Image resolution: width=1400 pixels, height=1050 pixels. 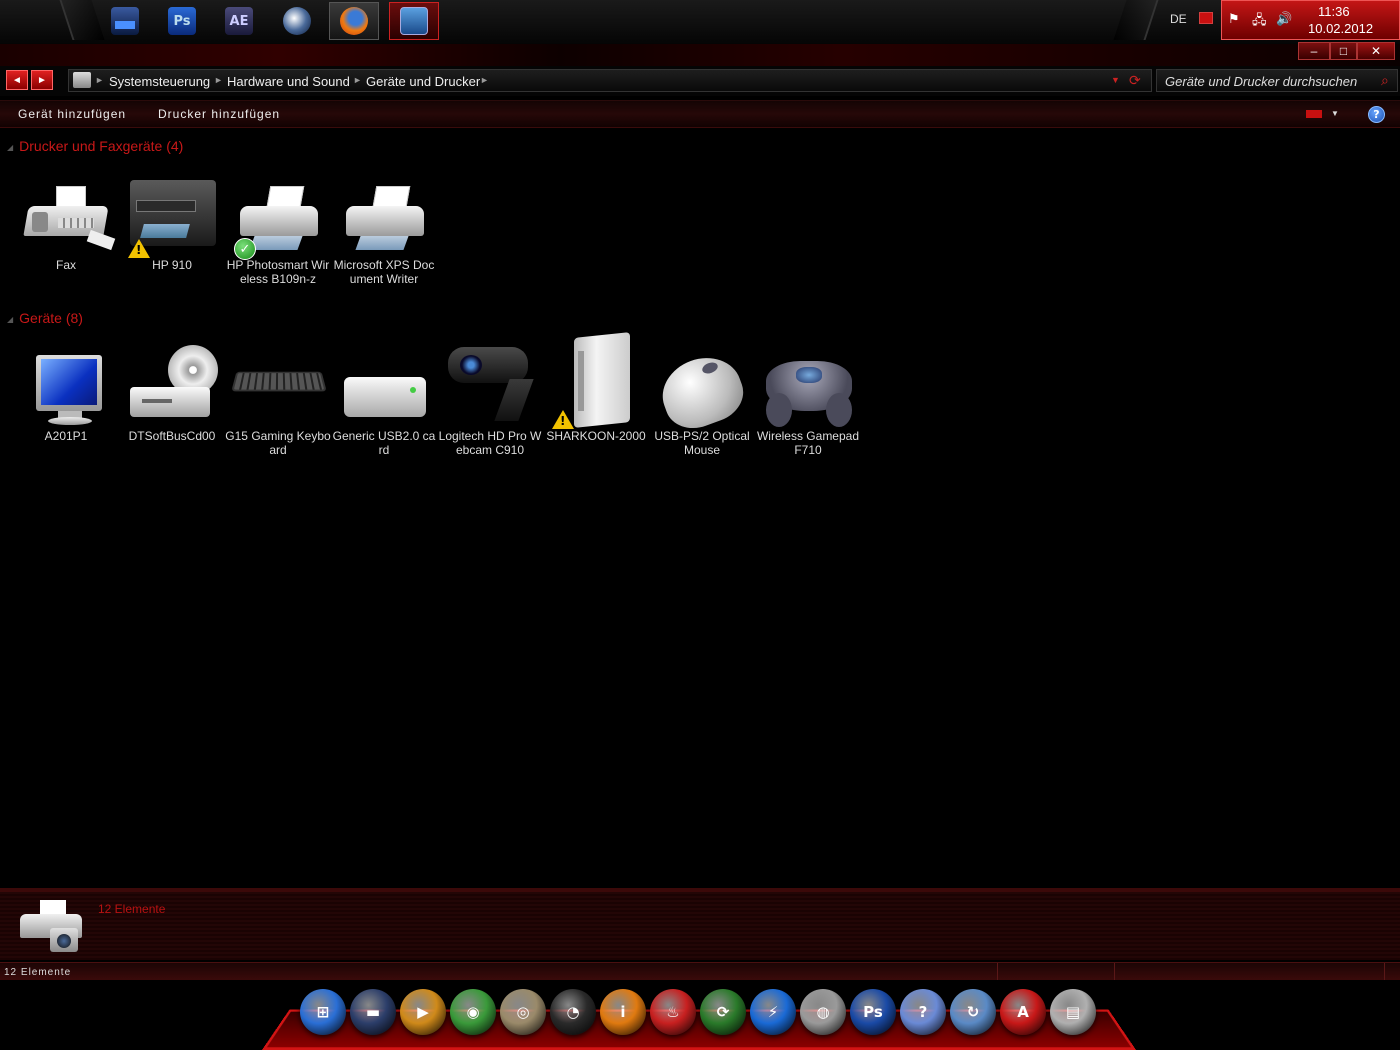 I want to click on device-item-sharkoon-2000: SHARKOON-2000, so click(x=596, y=387).